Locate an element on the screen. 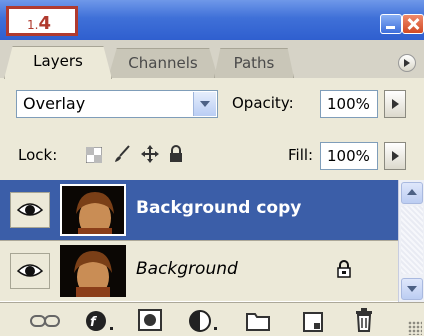 This screenshot has width=424, height=336. scroll-up-button is located at coordinates (412, 193).